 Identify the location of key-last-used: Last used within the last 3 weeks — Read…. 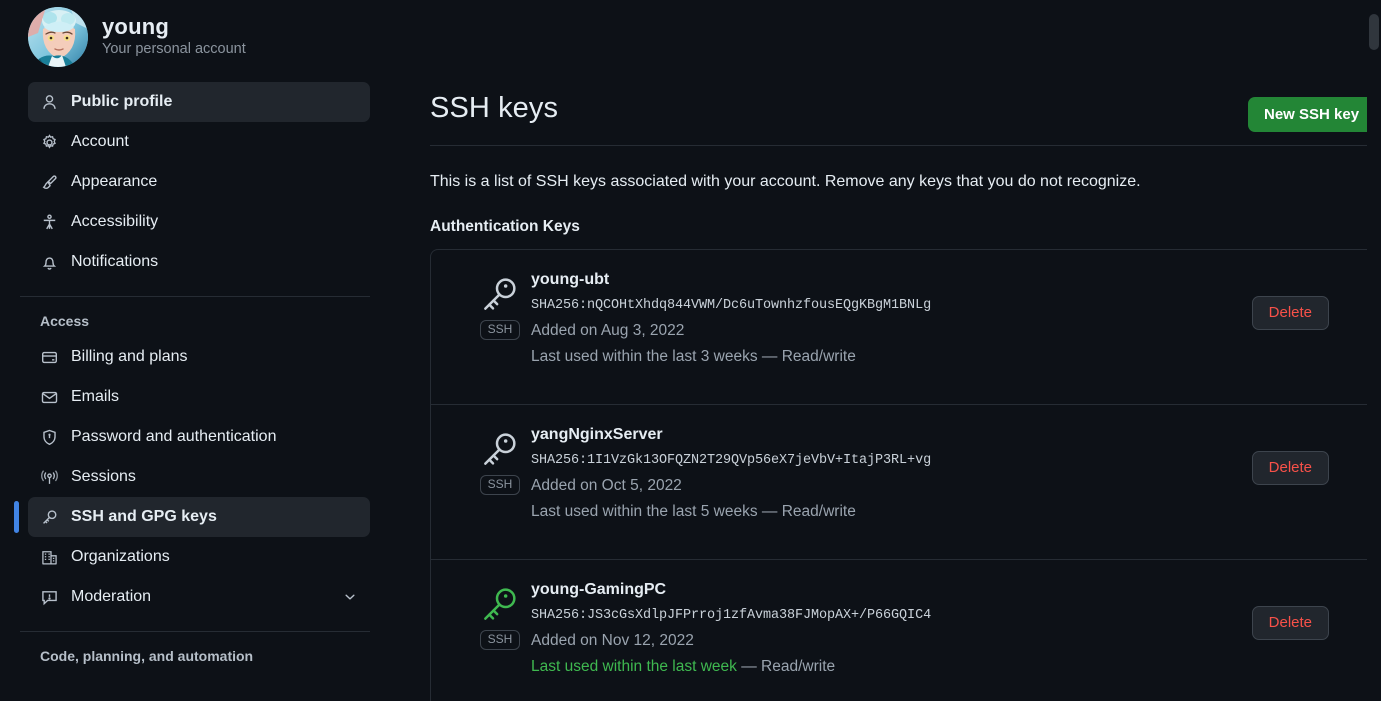
(956, 357).